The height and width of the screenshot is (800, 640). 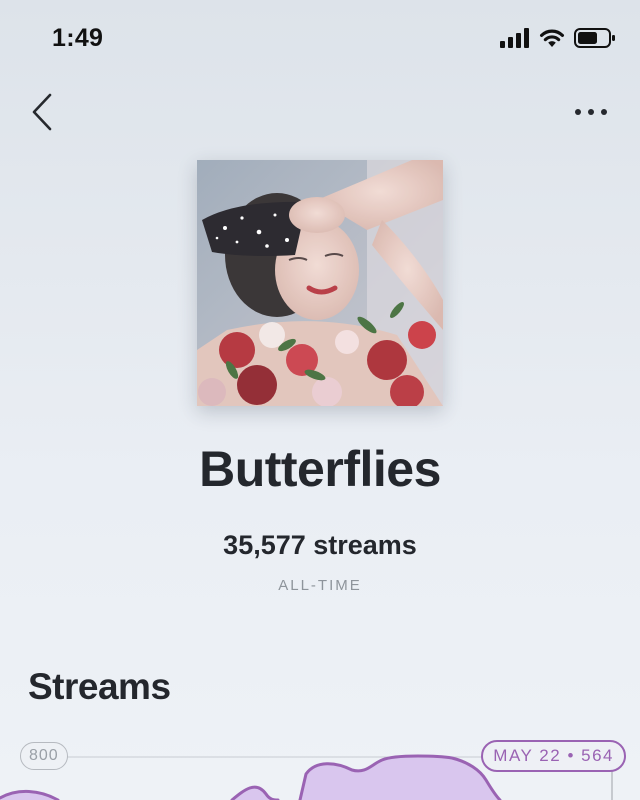 I want to click on period-label: ALL-TIME, so click(x=320, y=585).